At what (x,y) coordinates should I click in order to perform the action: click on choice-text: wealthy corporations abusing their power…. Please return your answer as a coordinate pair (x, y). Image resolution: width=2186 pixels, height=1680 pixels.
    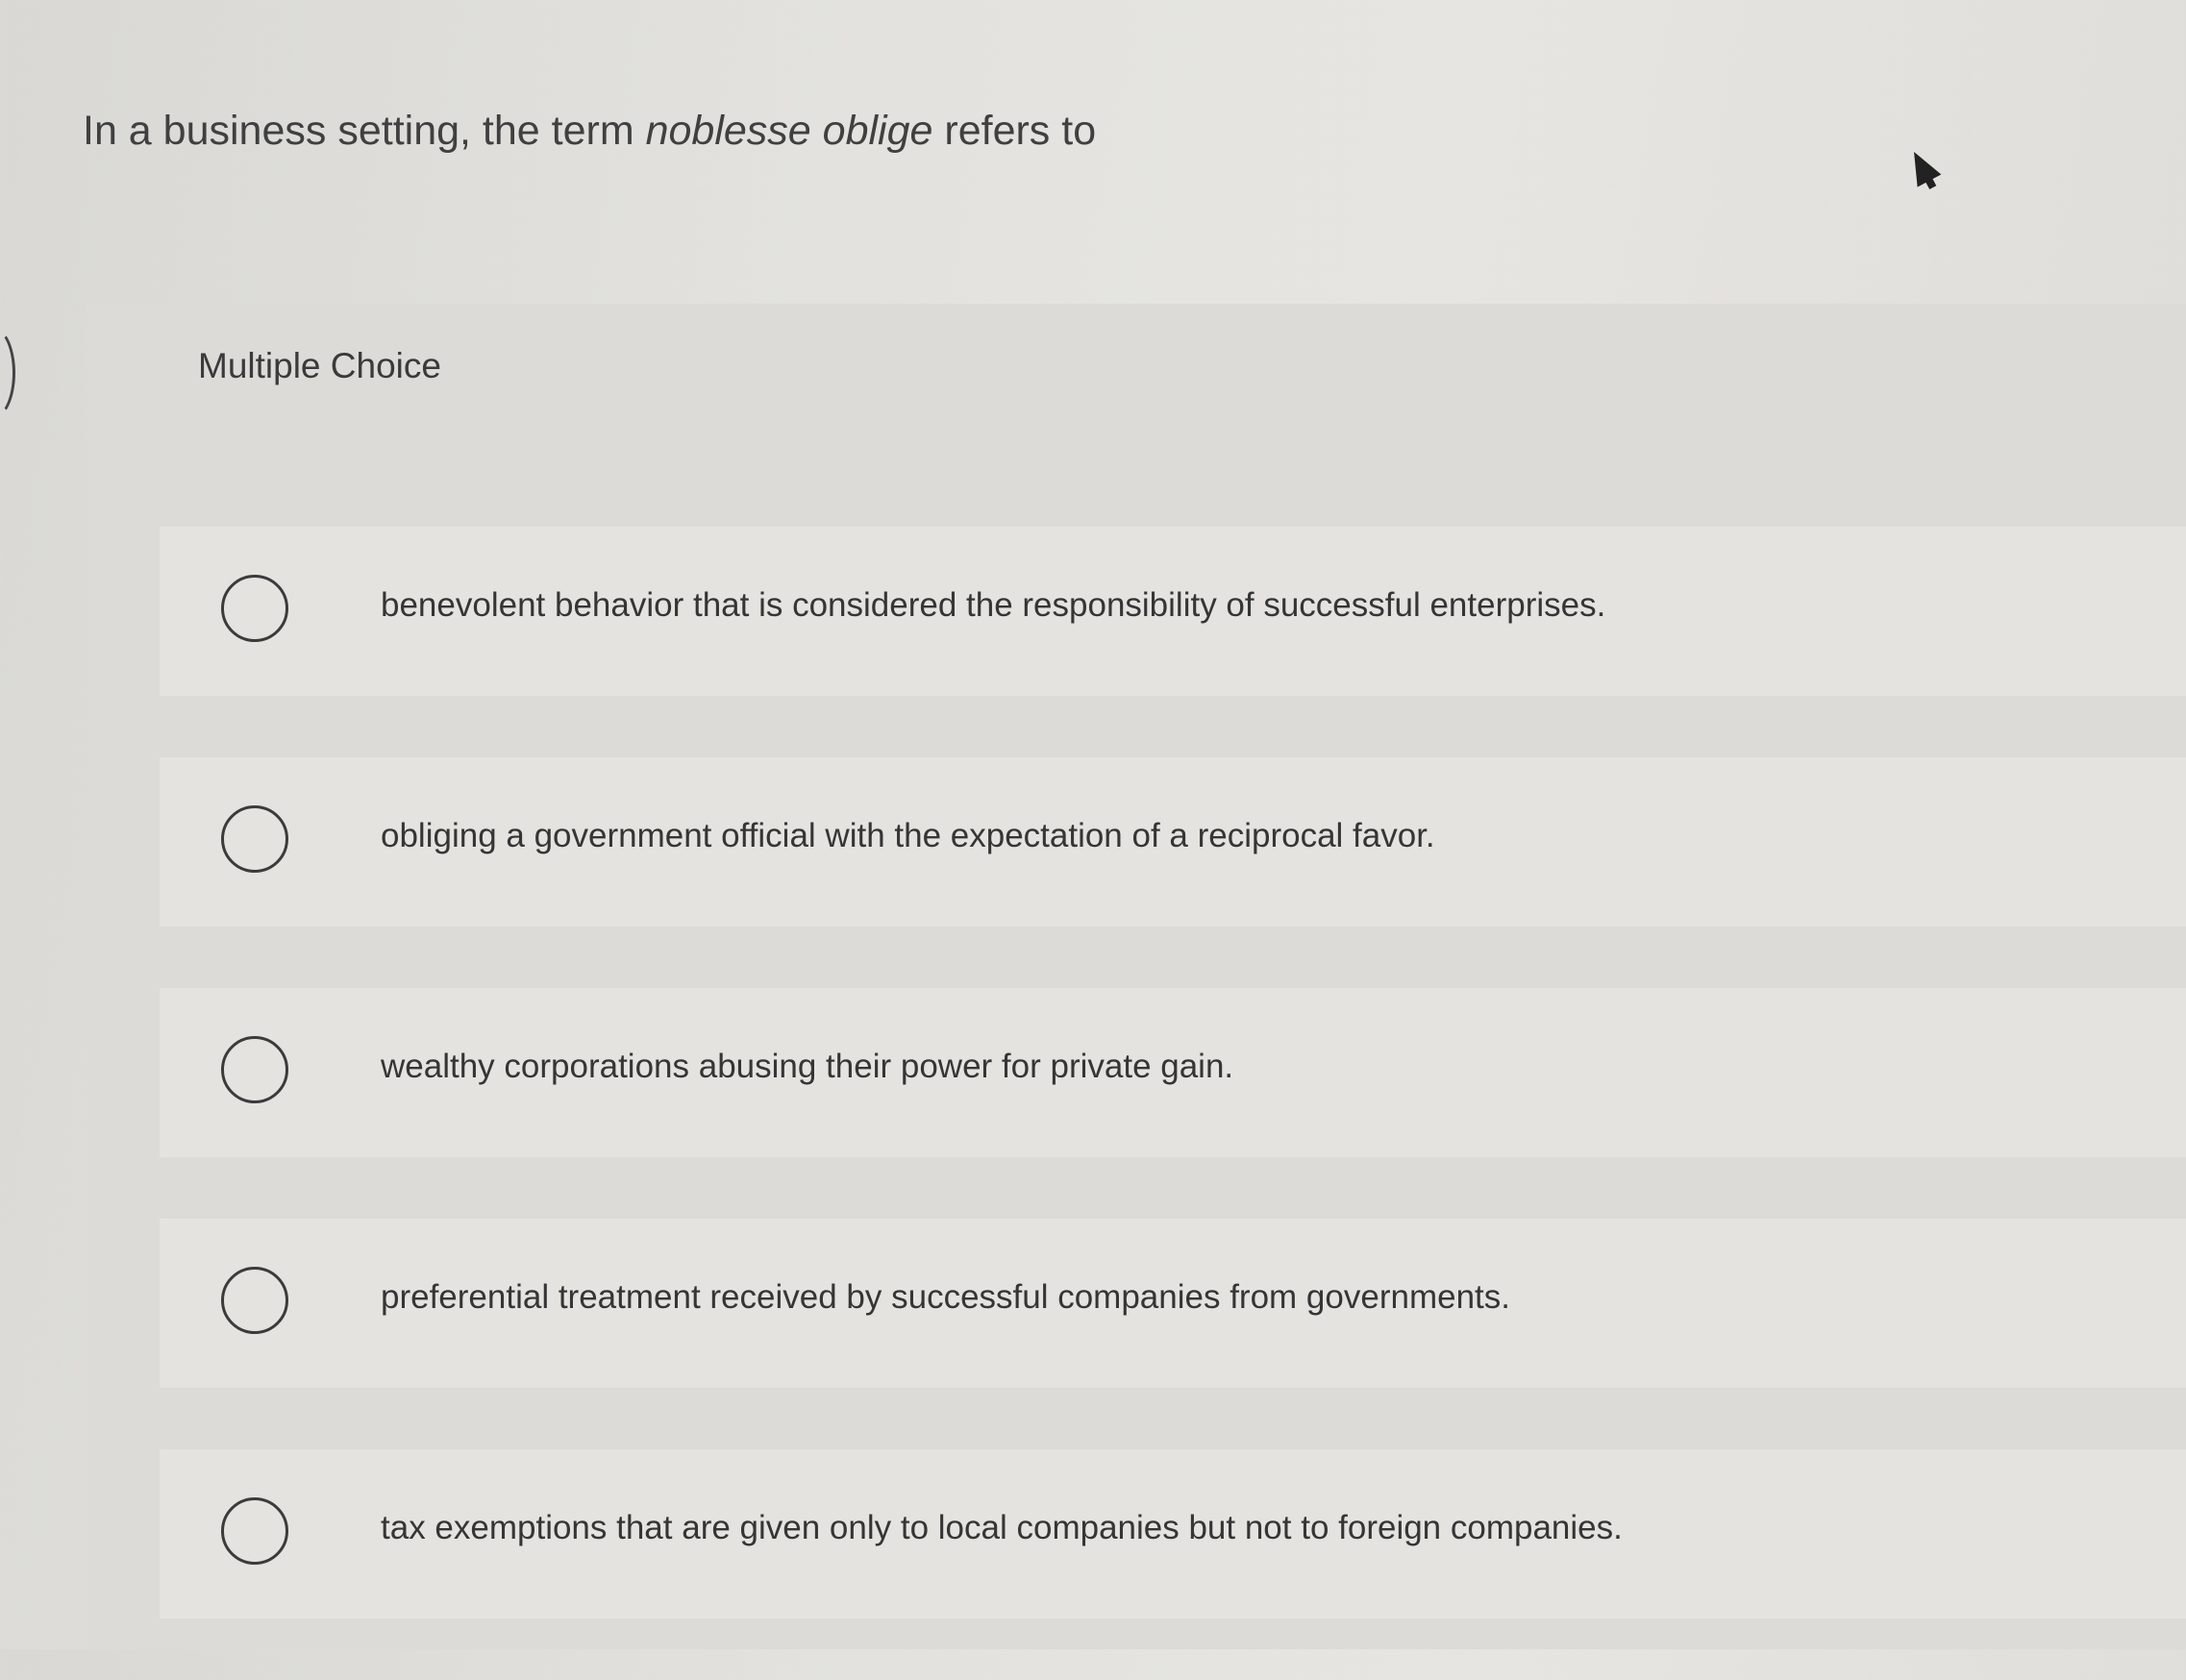
    Looking at the image, I should click on (807, 1066).